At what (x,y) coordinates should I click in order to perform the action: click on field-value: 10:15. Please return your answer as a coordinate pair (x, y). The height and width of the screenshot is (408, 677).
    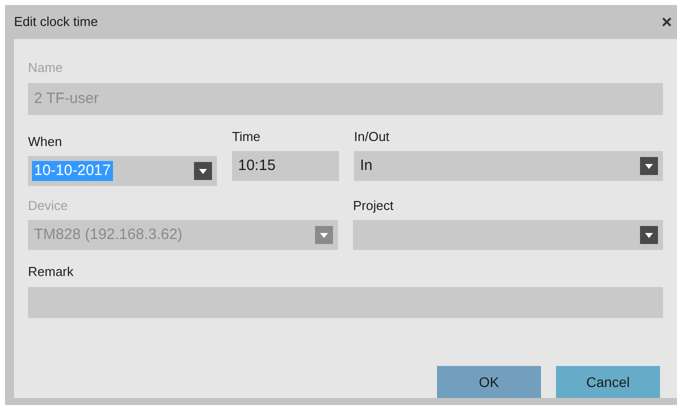
    Looking at the image, I should click on (257, 166).